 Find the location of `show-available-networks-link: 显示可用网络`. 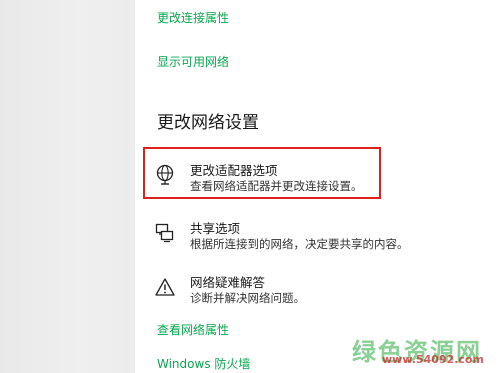

show-available-networks-link: 显示可用网络 is located at coordinates (193, 61).